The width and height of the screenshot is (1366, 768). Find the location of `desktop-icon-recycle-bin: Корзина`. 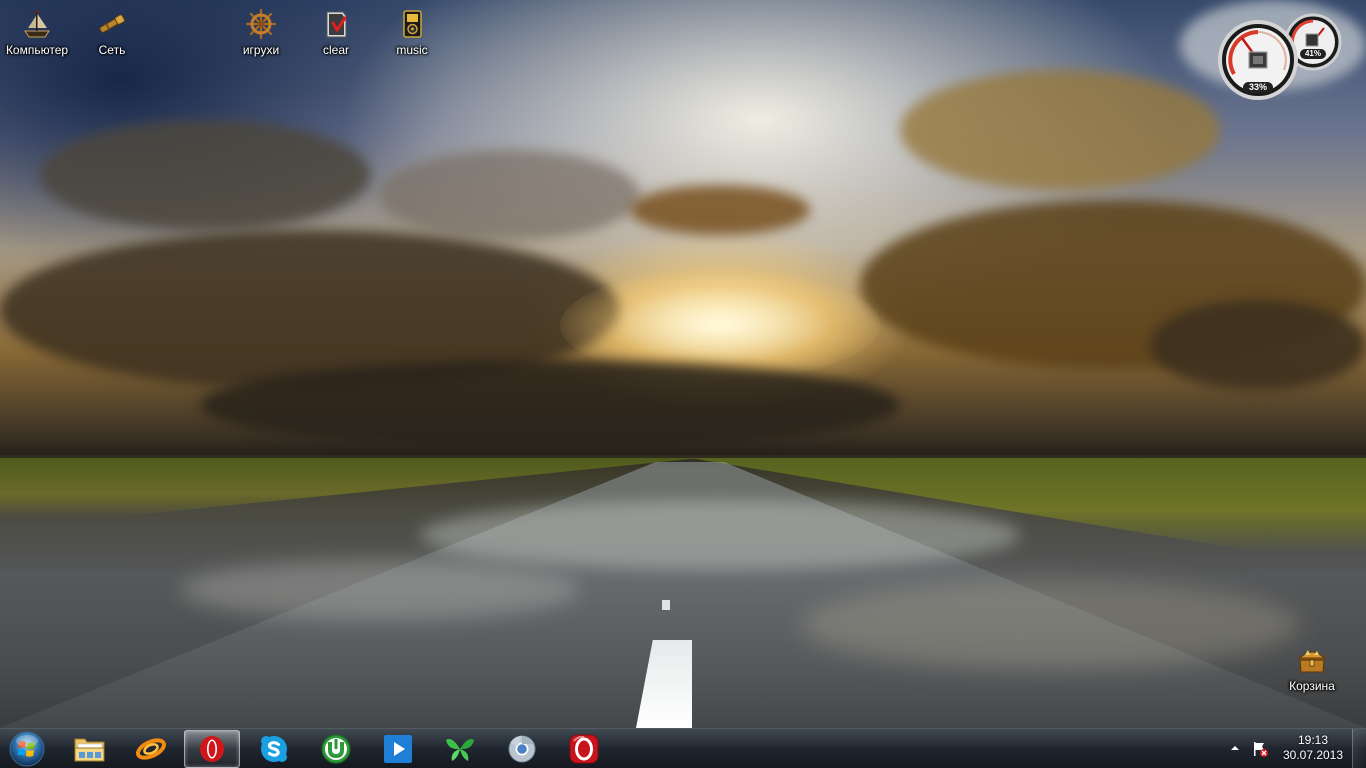

desktop-icon-recycle-bin: Корзина is located at coordinates (1312, 671).